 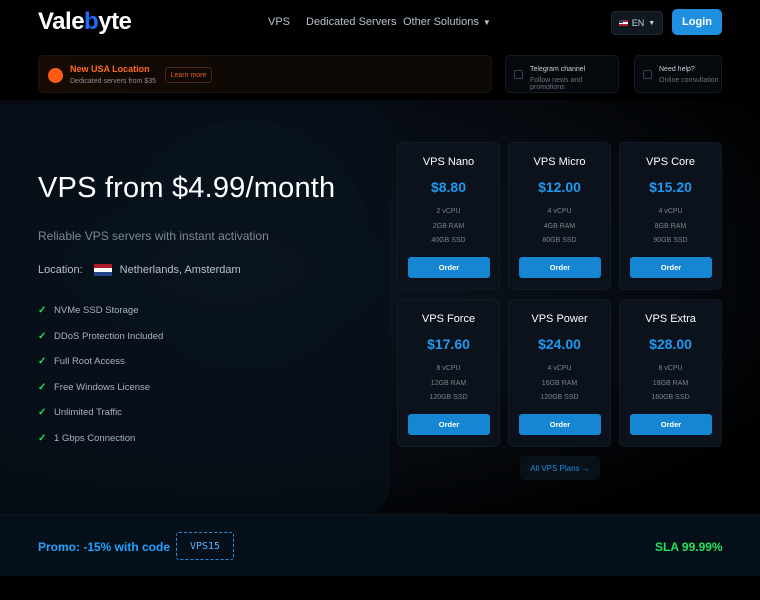 What do you see at coordinates (100, 369) in the screenshot?
I see `feature-item: ✓ Full Root Access` at bounding box center [100, 369].